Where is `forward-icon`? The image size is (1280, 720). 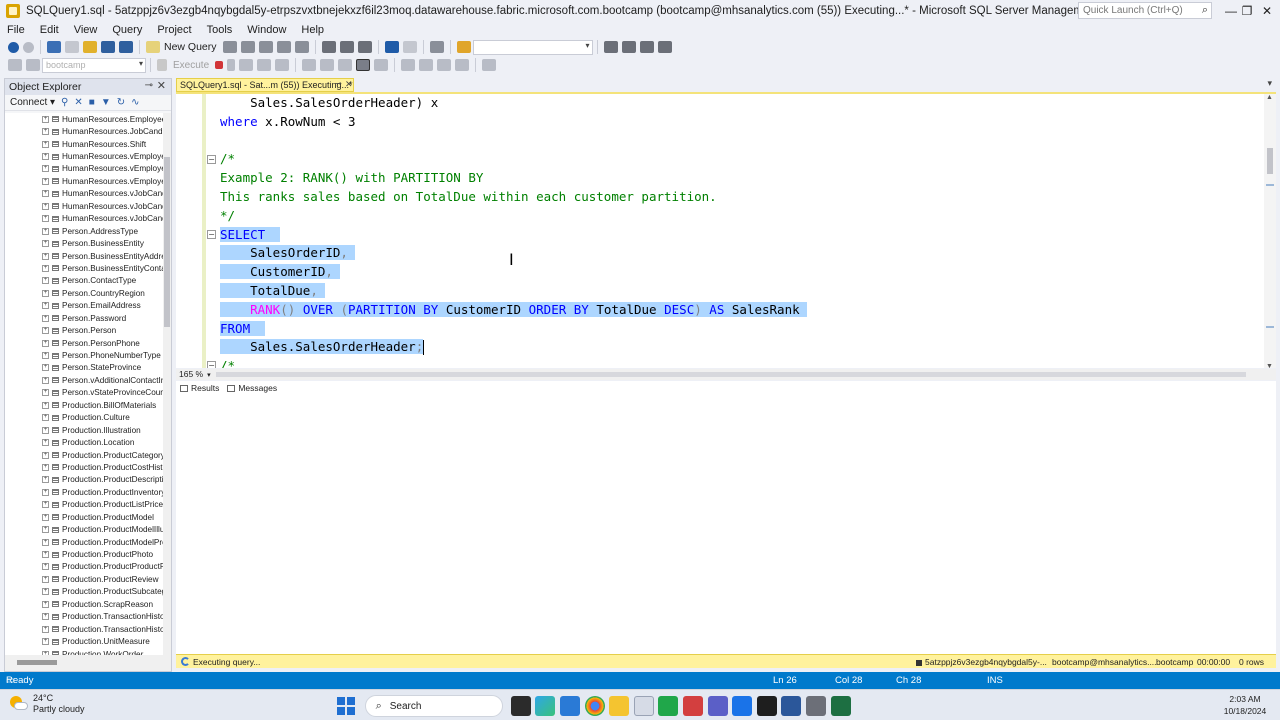
forward-icon is located at coordinates (28, 47).